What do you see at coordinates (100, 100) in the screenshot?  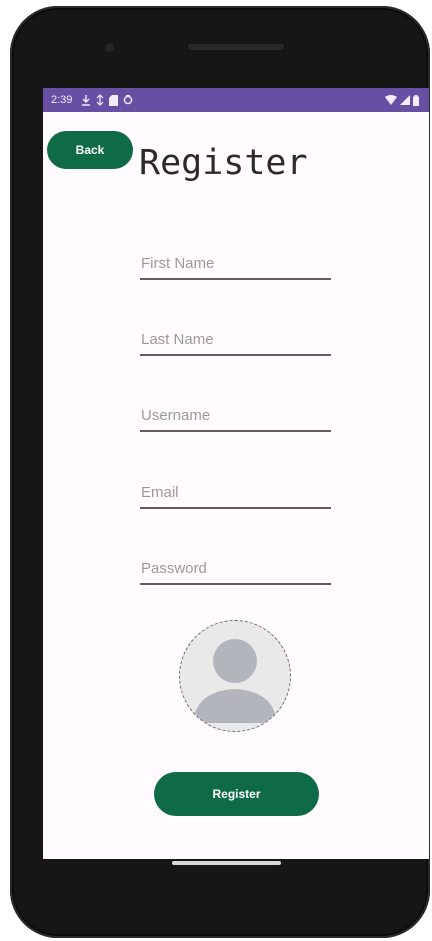 I see `signal-activity-icon` at bounding box center [100, 100].